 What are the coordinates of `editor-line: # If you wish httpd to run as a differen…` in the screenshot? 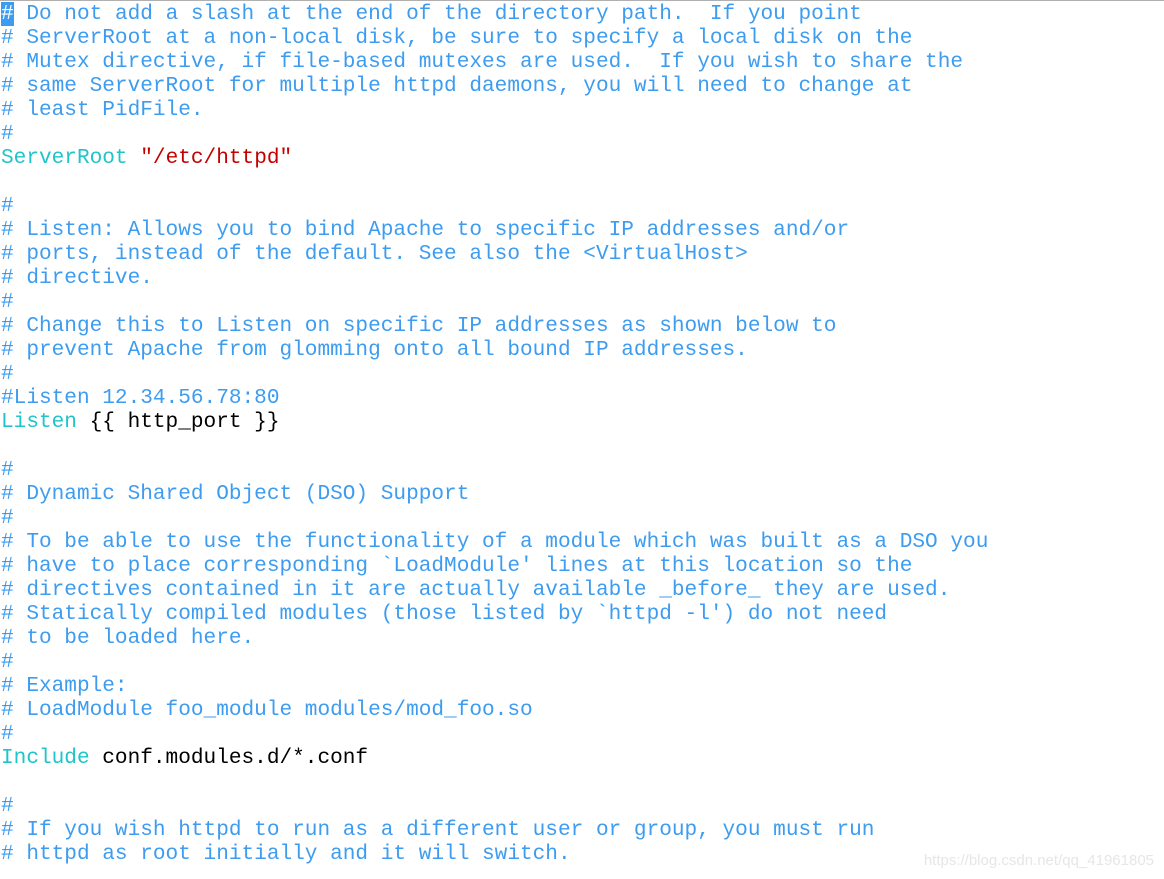 It's located at (494, 830).